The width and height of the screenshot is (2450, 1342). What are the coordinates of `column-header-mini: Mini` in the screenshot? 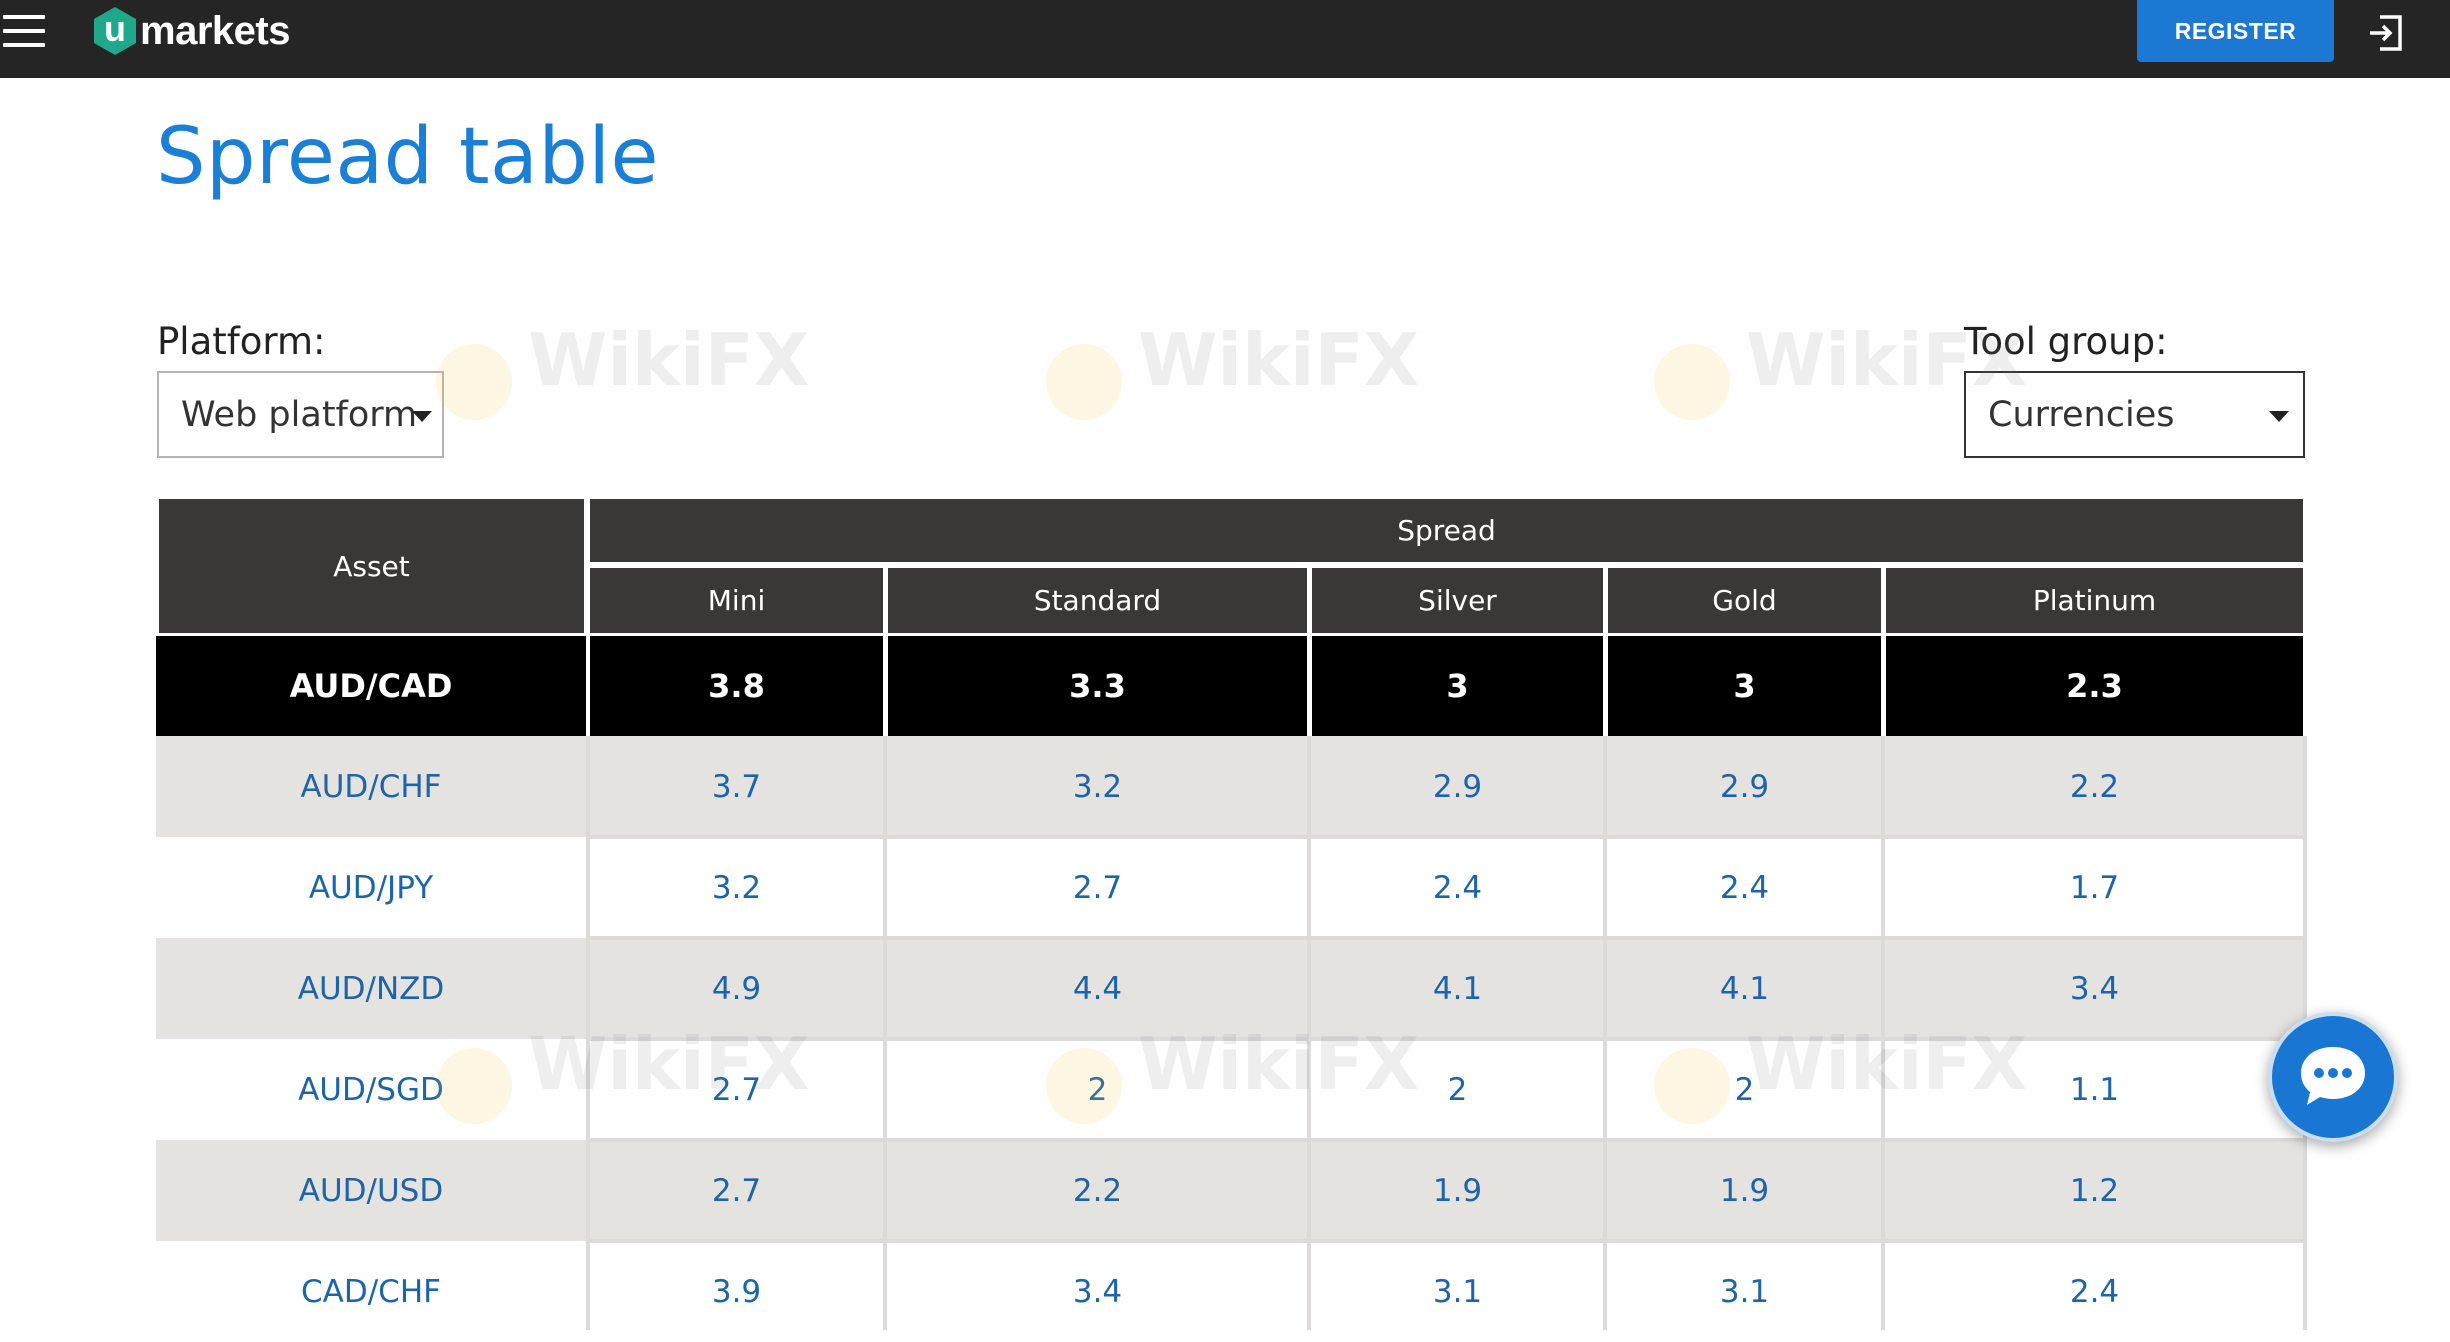 It's located at (736, 600).